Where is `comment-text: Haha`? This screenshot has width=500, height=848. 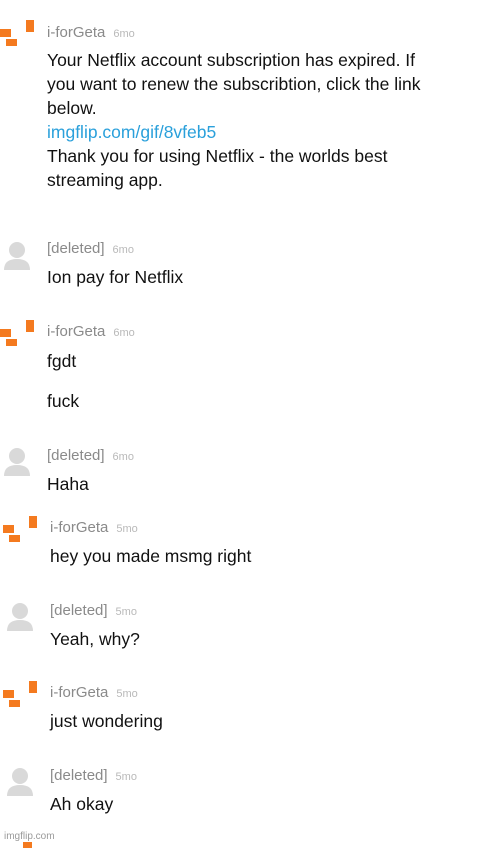 comment-text: Haha is located at coordinates (68, 484).